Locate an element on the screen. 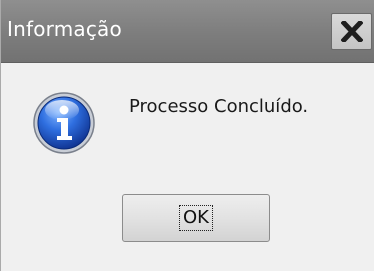  dialog-message: Processo Concluído. is located at coordinates (219, 106).